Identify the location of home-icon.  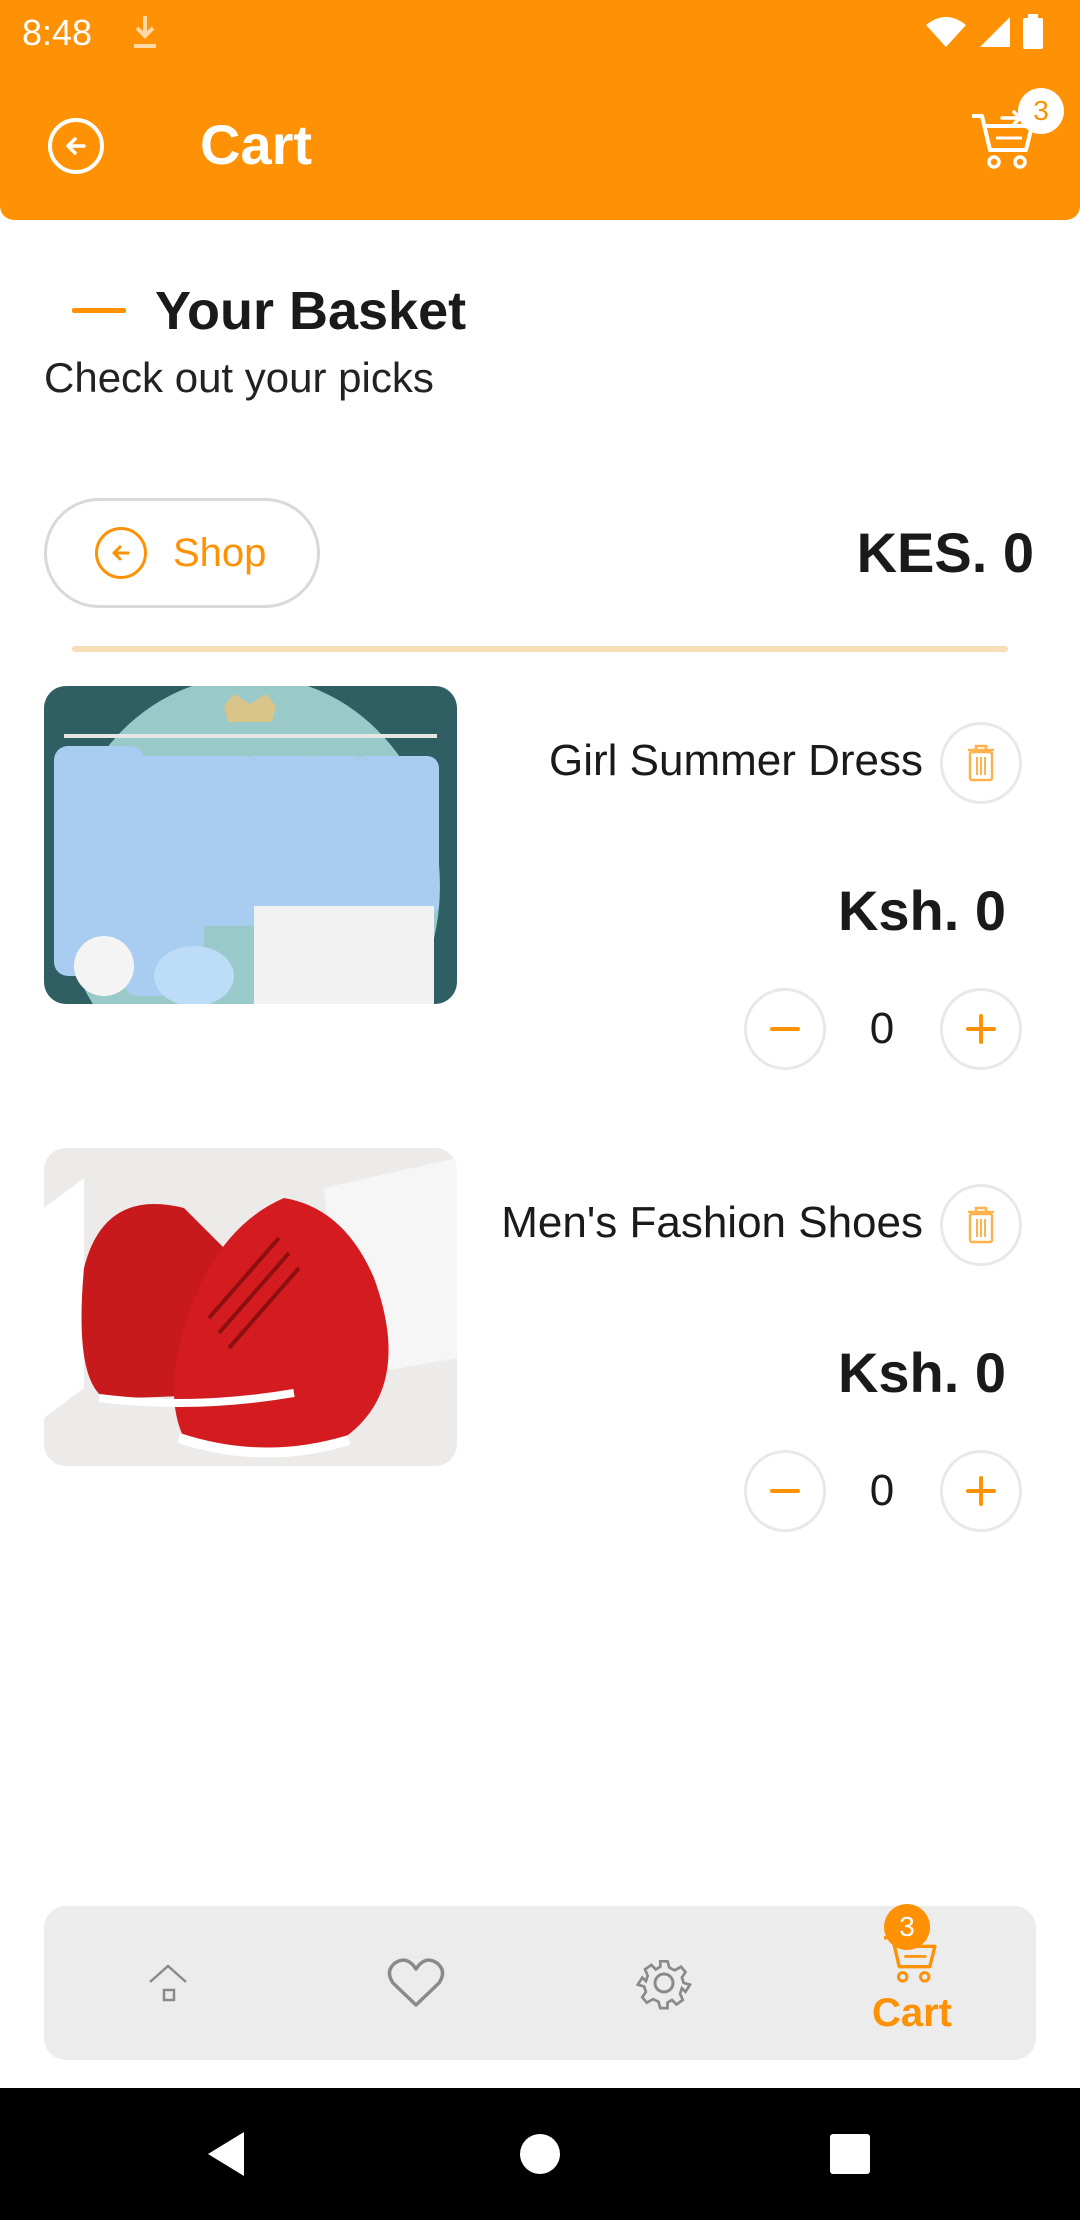
(168, 1983).